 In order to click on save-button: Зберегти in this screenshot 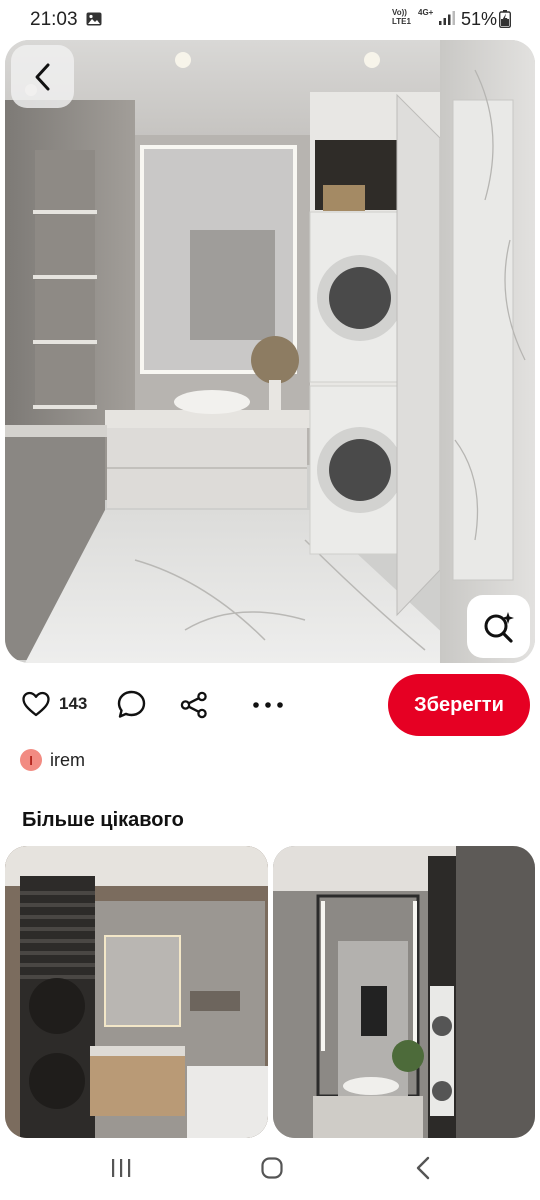, I will do `click(459, 705)`.